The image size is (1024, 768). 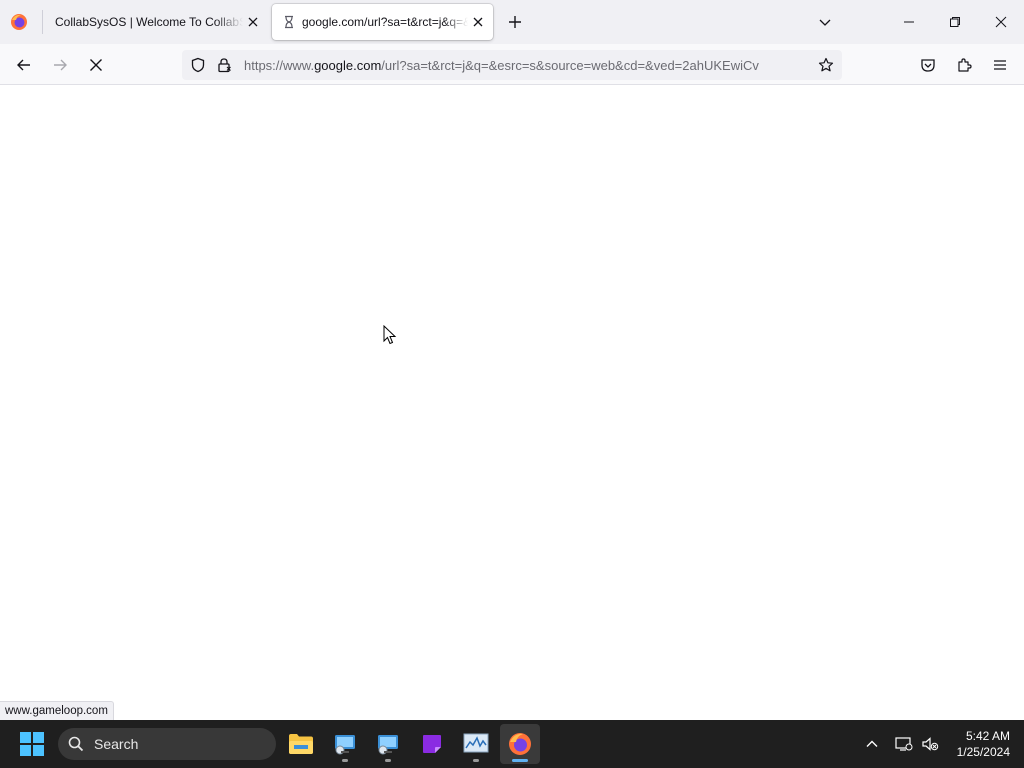 I want to click on tab-title: google.com/url?sa=t&rct=j&q=&esrc=s, so click(x=385, y=22).